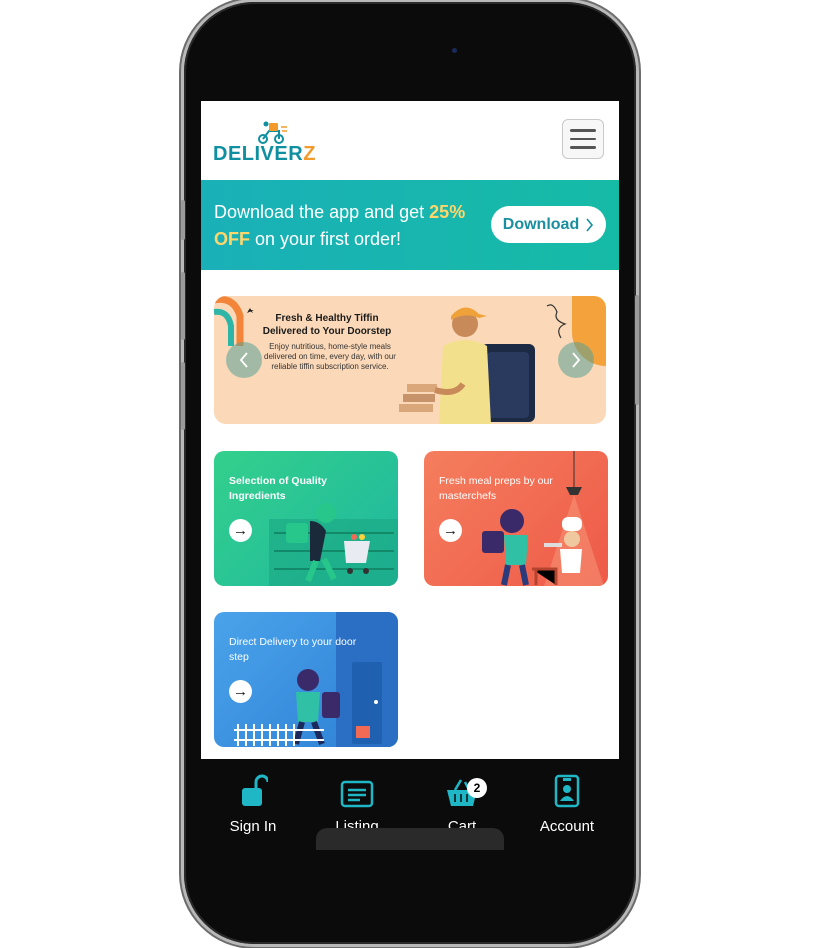 This screenshot has height=948, width=820. Describe the element at coordinates (306, 518) in the screenshot. I see `feature-card-ingredients: Selection of Quality Ingredients →` at that location.